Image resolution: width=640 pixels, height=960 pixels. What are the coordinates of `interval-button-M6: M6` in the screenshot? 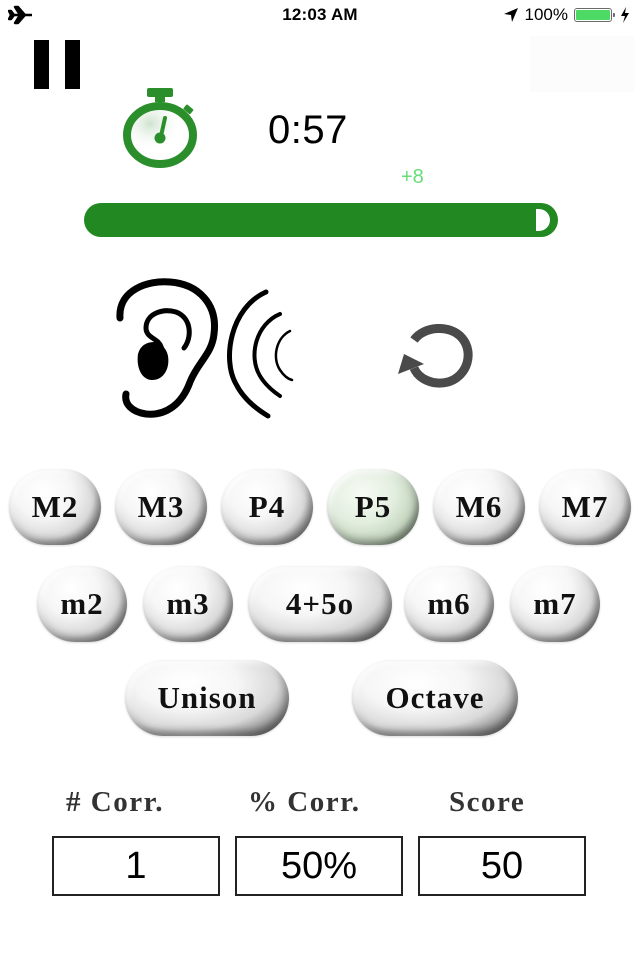 It's located at (479, 507).